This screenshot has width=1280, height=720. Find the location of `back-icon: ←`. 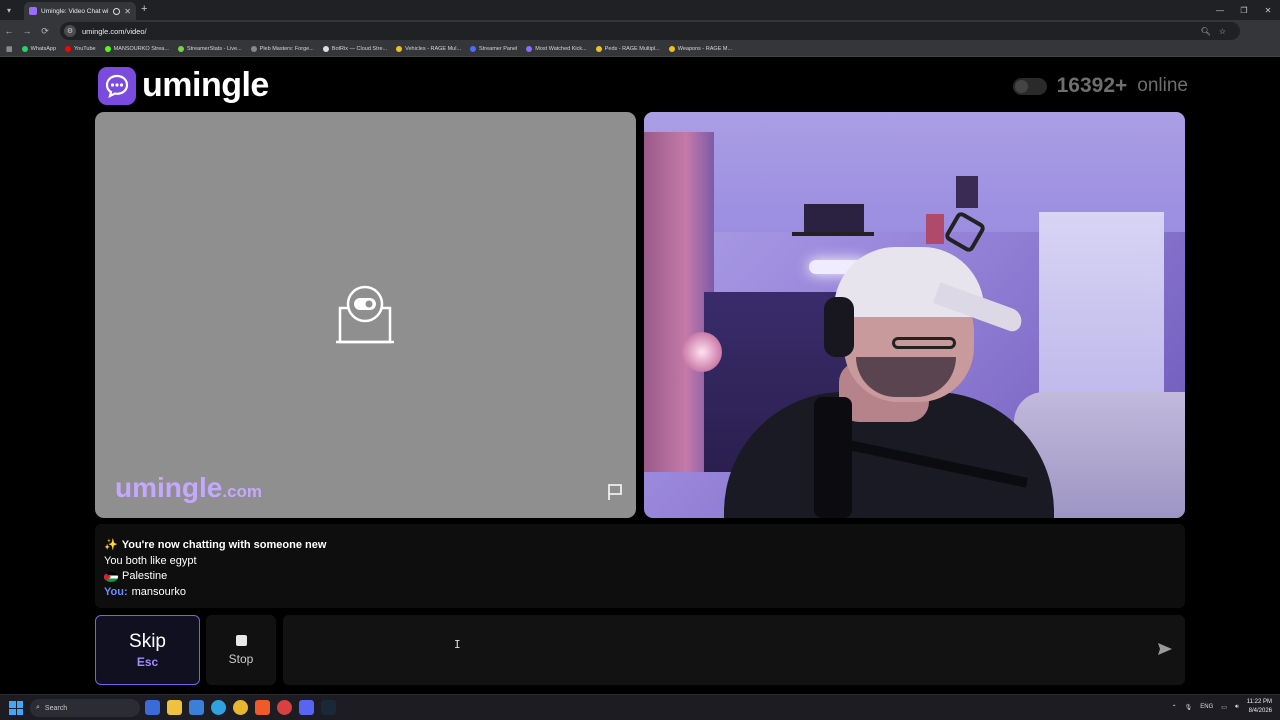

back-icon: ← is located at coordinates (9, 31).